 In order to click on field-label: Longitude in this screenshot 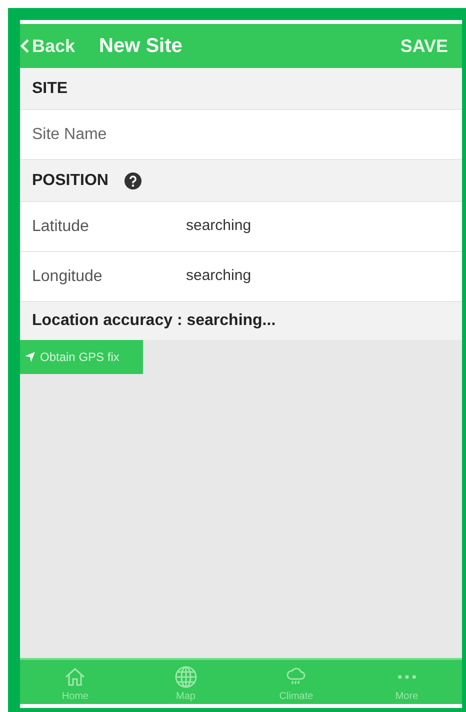, I will do `click(68, 276)`.